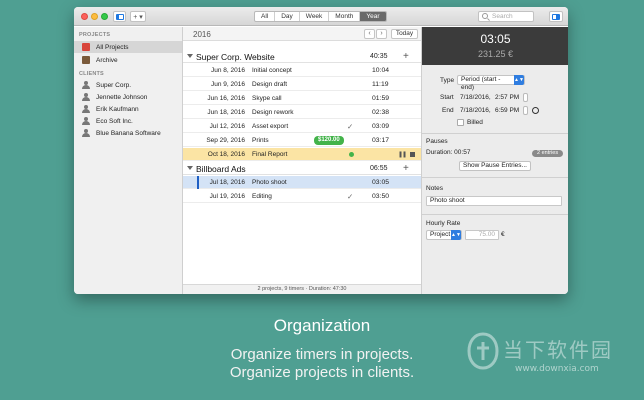 The width and height of the screenshot is (644, 400). What do you see at coordinates (373, 16) in the screenshot?
I see `tab-year: Year` at bounding box center [373, 16].